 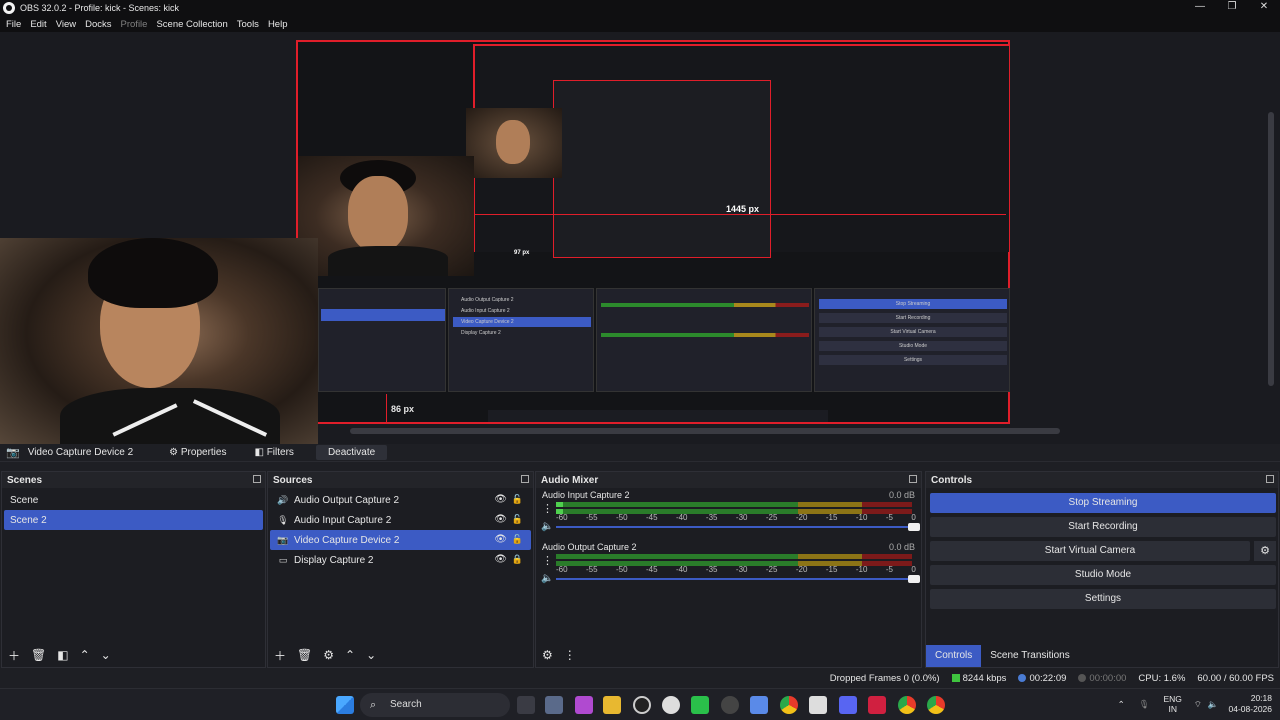 I want to click on add-scene-button: ＋, so click(x=14, y=655).